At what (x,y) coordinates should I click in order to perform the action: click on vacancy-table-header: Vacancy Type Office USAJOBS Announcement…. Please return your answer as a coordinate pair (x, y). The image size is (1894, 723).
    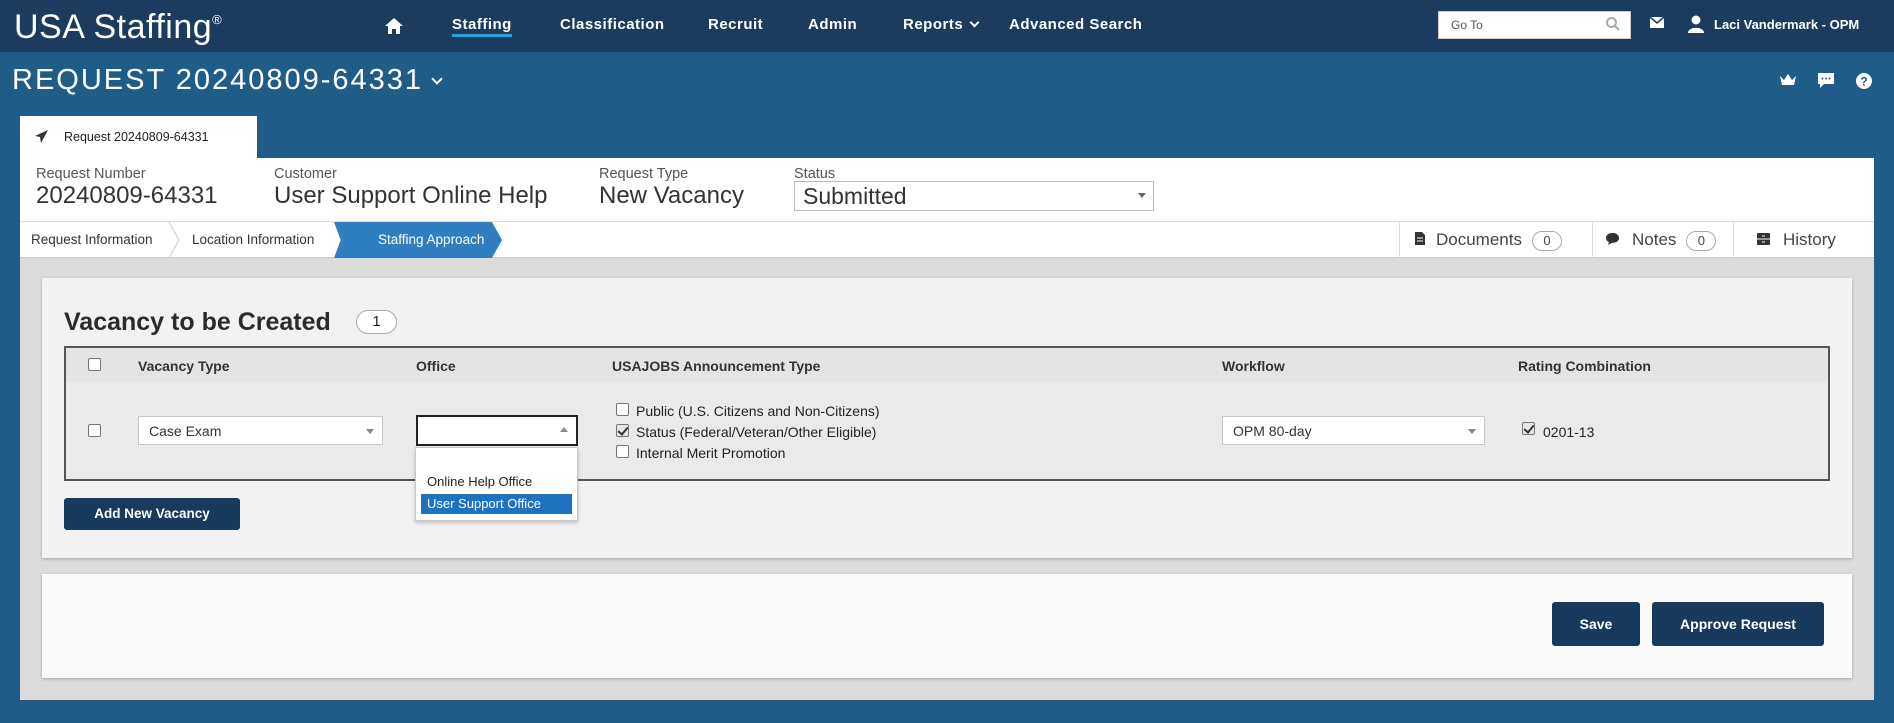
    Looking at the image, I should click on (947, 364).